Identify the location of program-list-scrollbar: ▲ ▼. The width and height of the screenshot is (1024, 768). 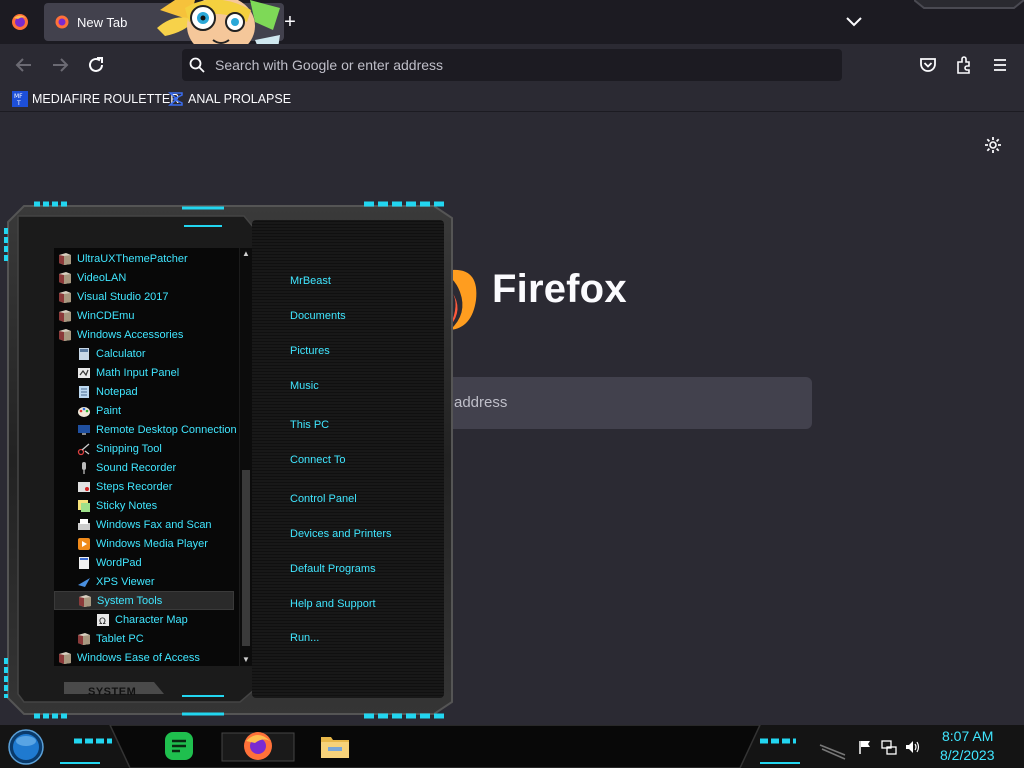
(246, 457).